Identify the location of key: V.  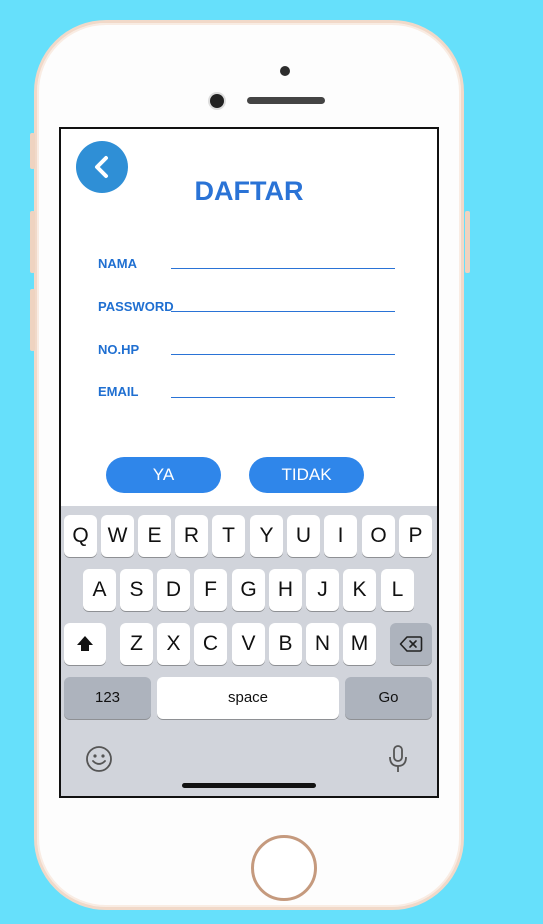
(248, 644).